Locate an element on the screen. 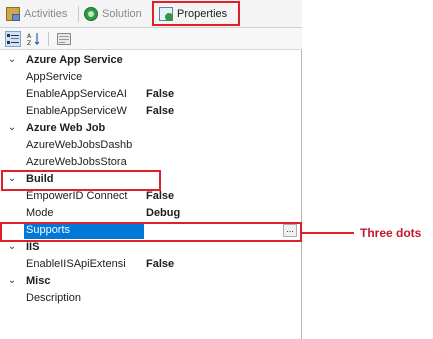 This screenshot has height=339, width=433. callout-line is located at coordinates (328, 233).